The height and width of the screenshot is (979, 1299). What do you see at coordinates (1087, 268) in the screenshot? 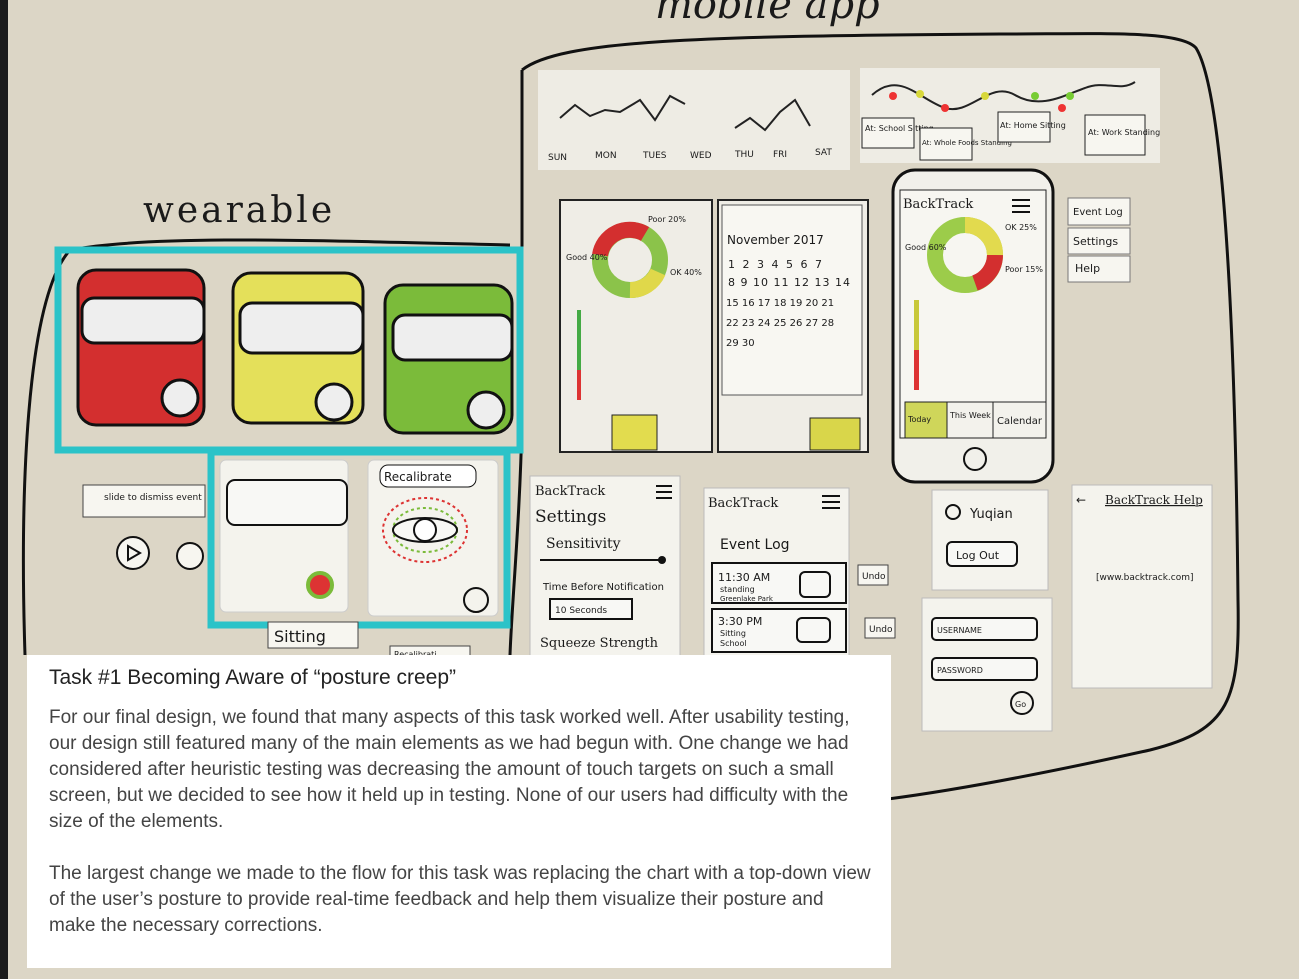
I see `svg-text: Help` at bounding box center [1087, 268].